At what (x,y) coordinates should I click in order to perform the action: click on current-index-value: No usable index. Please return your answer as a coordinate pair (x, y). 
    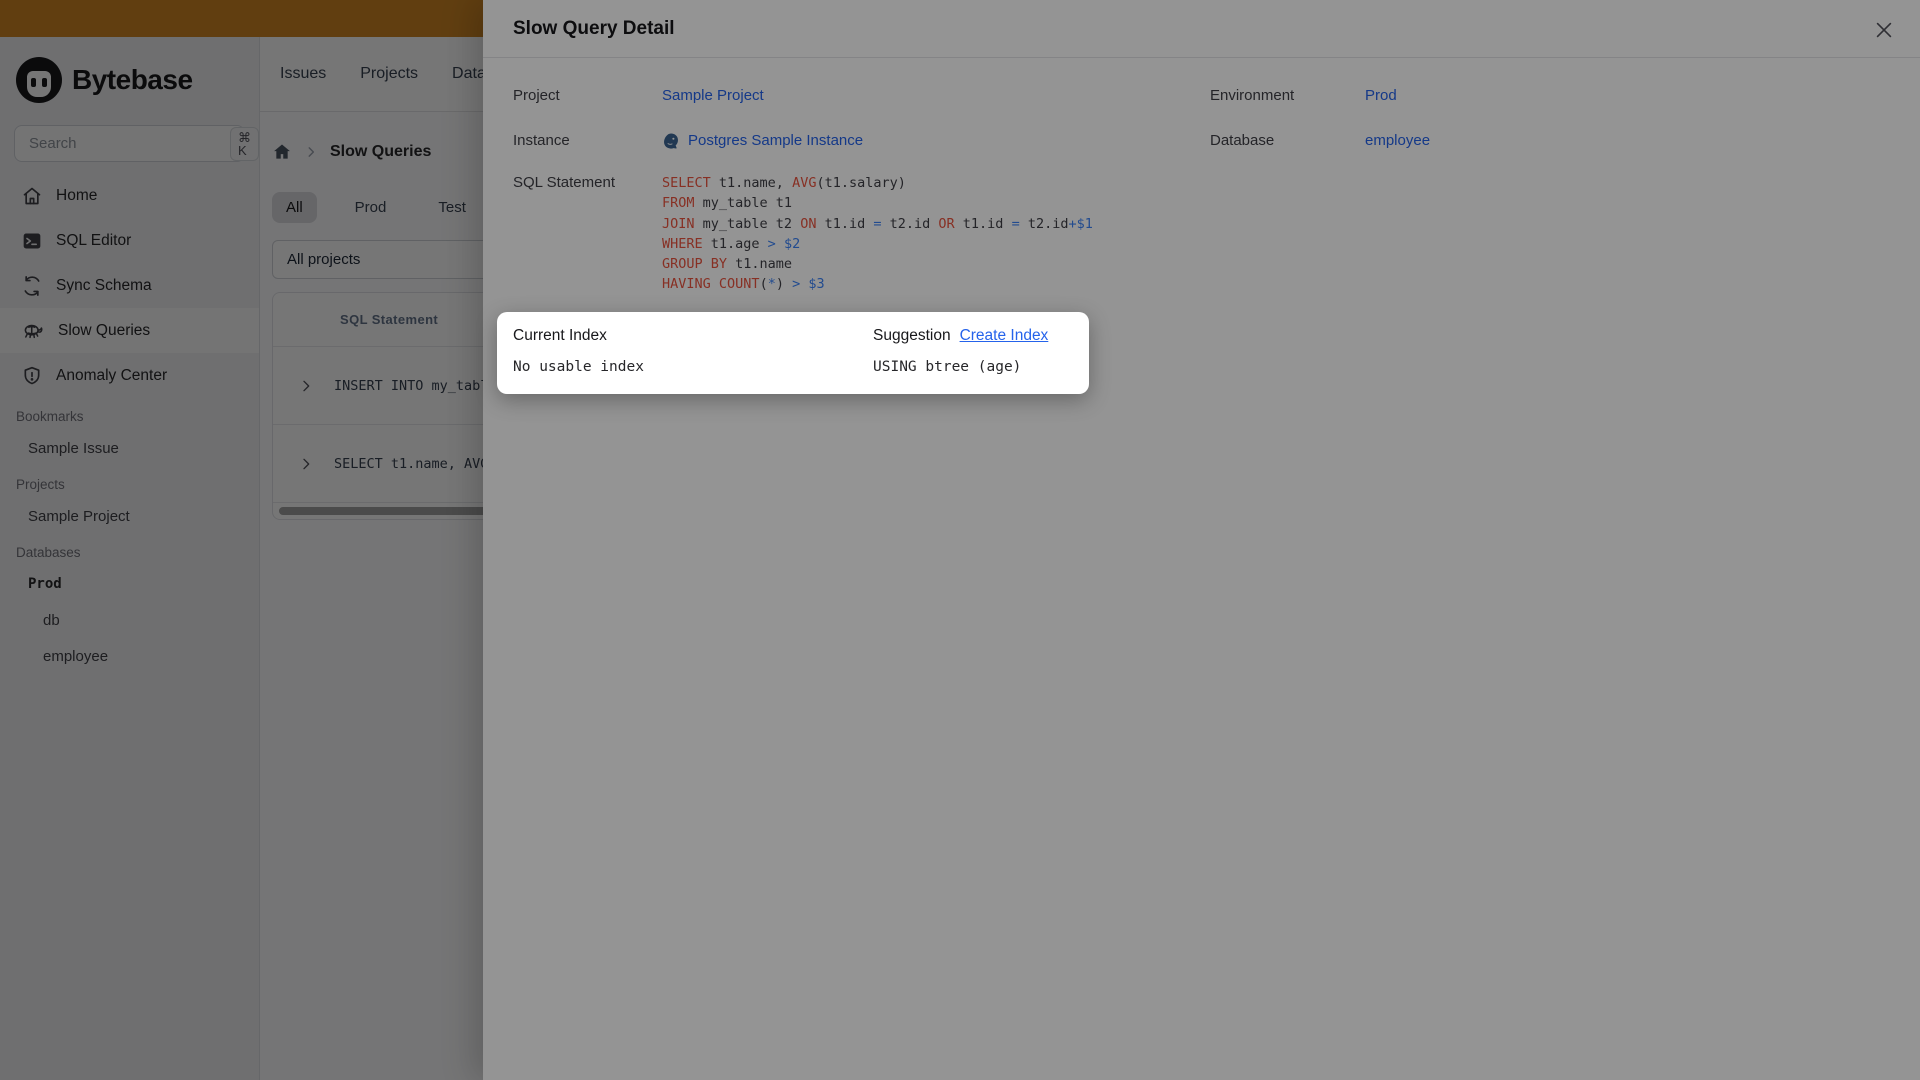
    Looking at the image, I should click on (578, 367).